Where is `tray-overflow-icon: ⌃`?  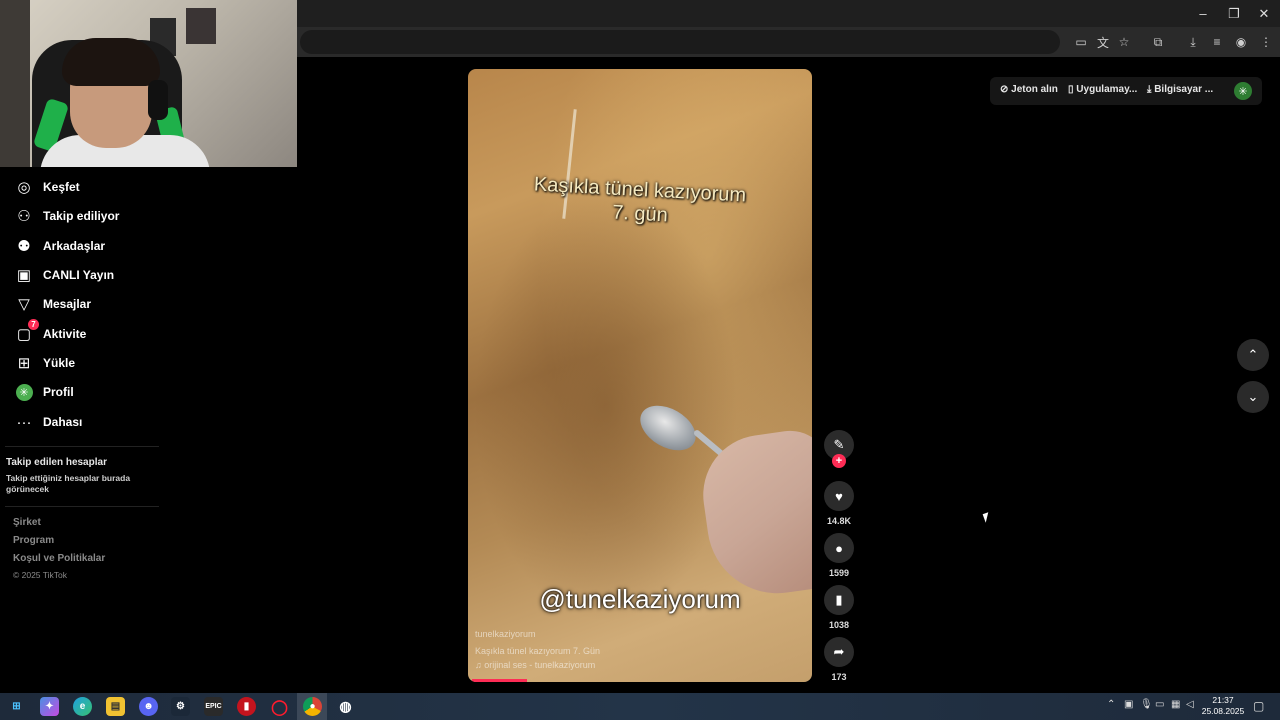 tray-overflow-icon: ⌃ is located at coordinates (1111, 704).